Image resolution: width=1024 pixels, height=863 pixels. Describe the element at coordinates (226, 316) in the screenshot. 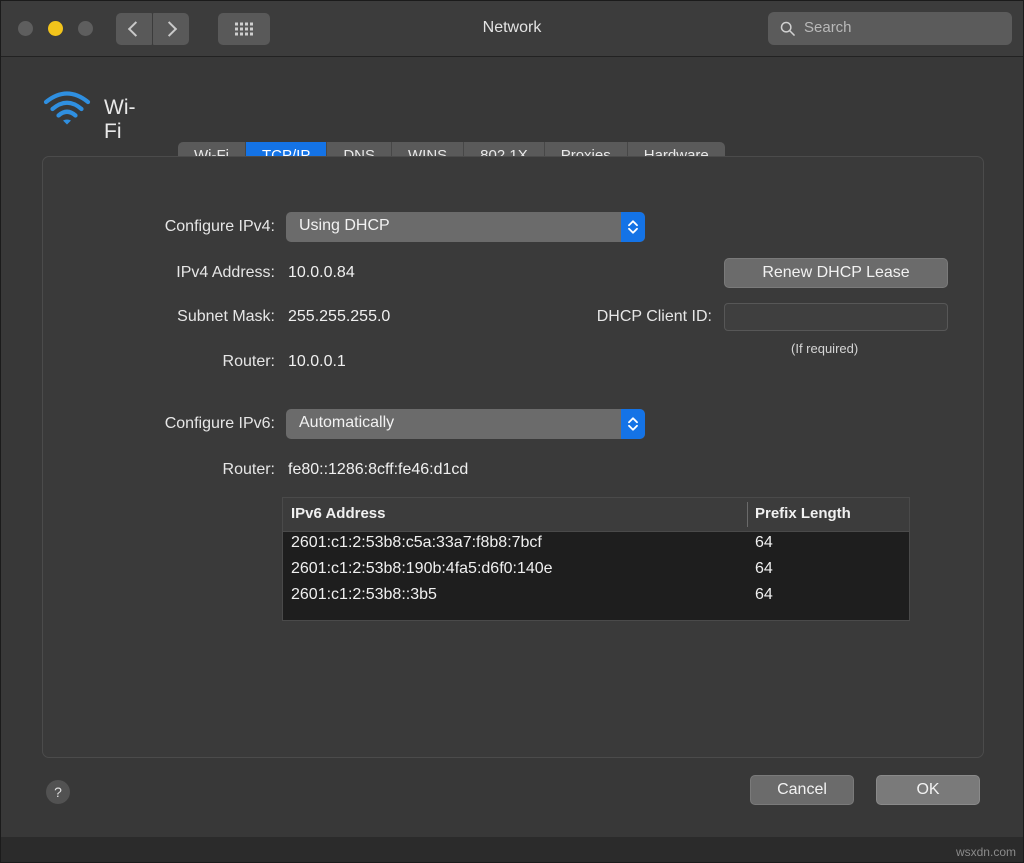

I see `subnet-mask-label: Subnet Mask:` at that location.